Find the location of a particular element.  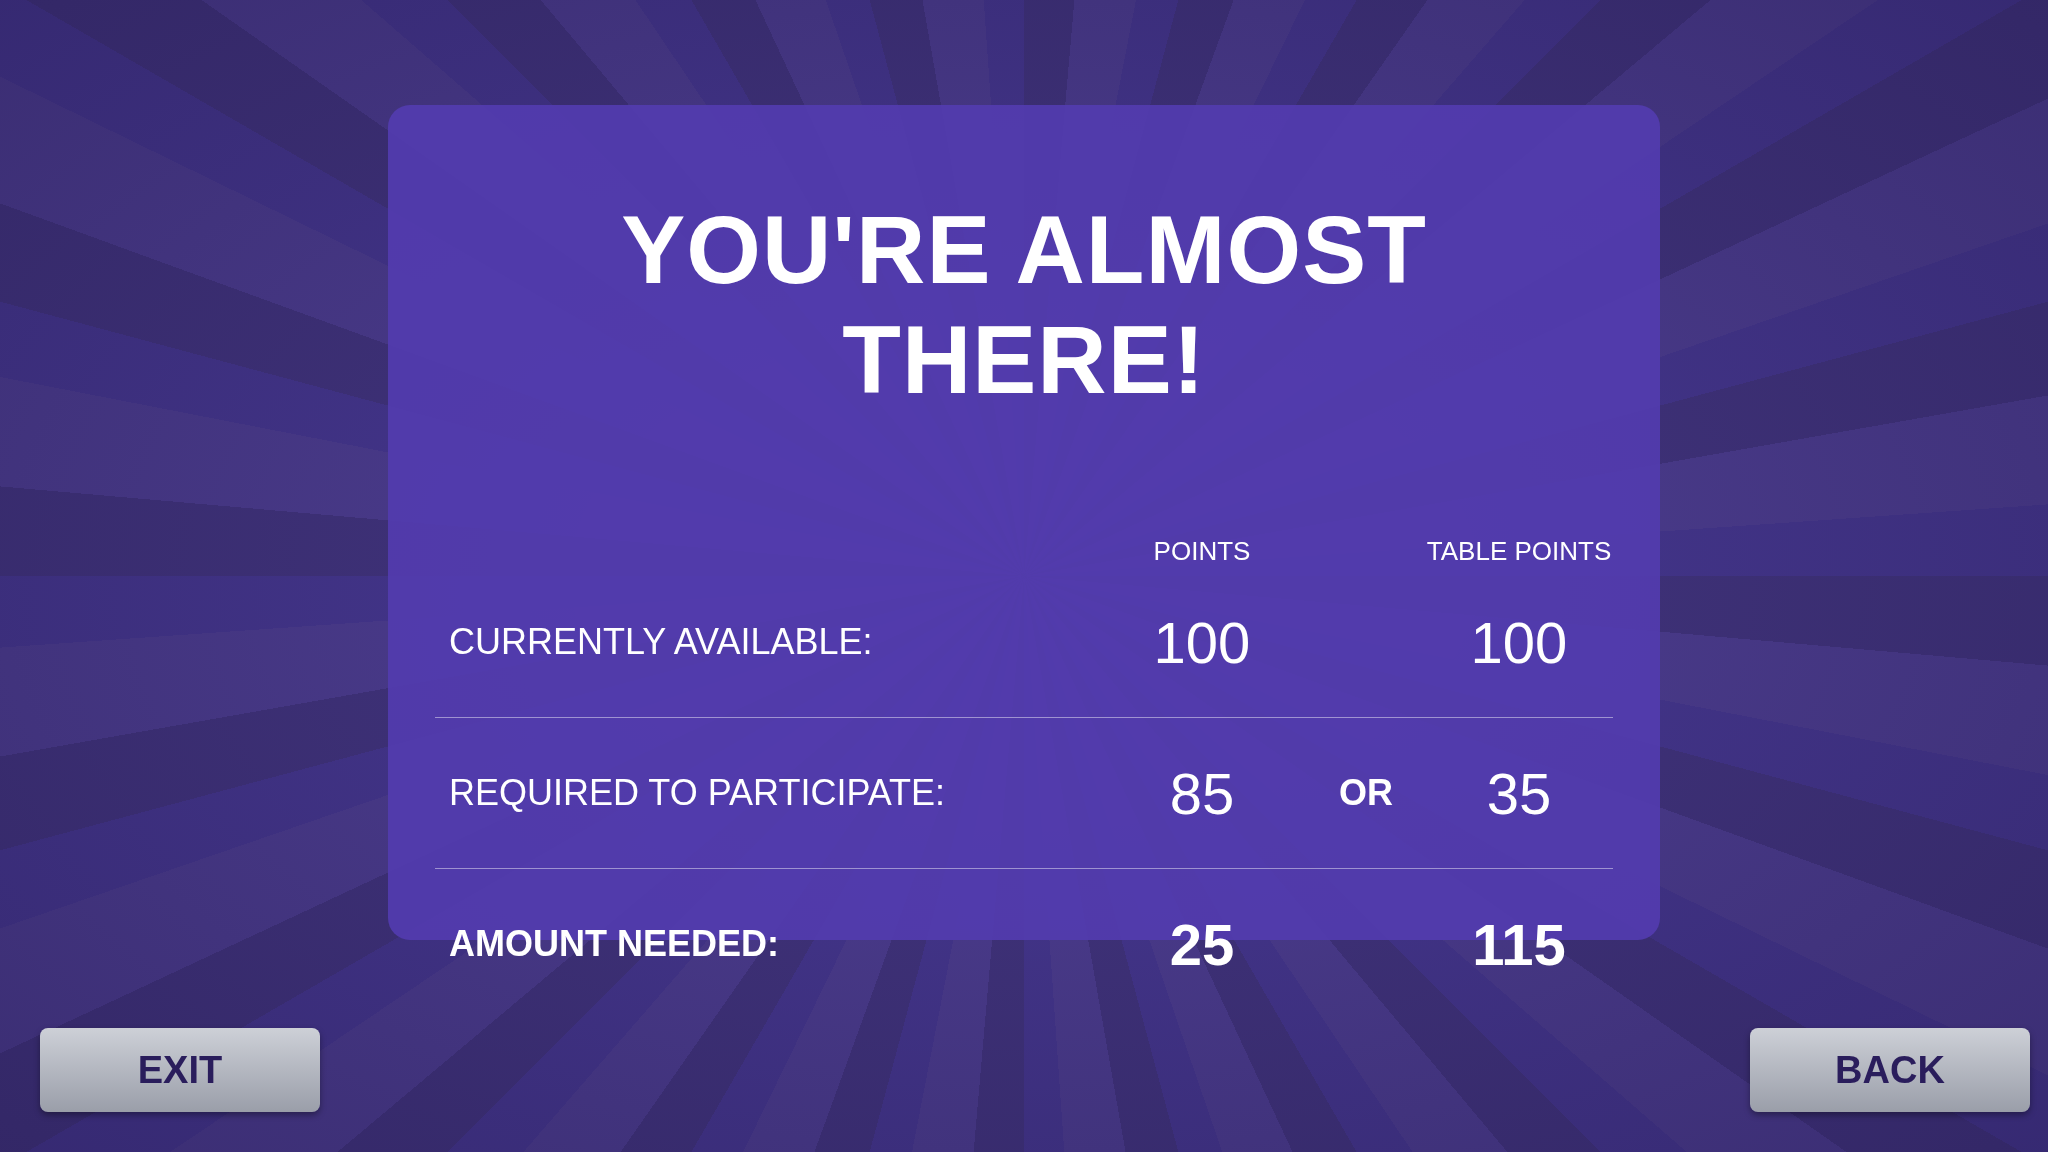

row-label: REQUIRED TO PARTICIPATE: is located at coordinates (697, 793).